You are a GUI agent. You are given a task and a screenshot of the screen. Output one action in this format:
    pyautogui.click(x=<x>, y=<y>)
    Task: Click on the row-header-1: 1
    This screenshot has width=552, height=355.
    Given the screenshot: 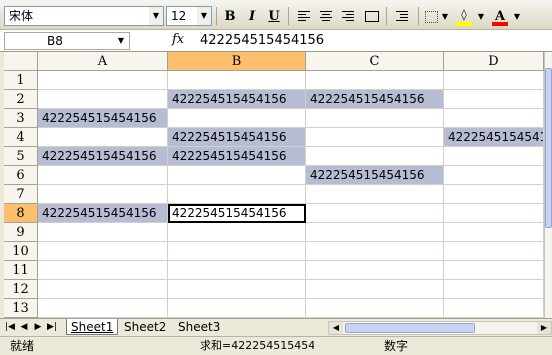 What is the action you would take?
    pyautogui.click(x=21, y=80)
    